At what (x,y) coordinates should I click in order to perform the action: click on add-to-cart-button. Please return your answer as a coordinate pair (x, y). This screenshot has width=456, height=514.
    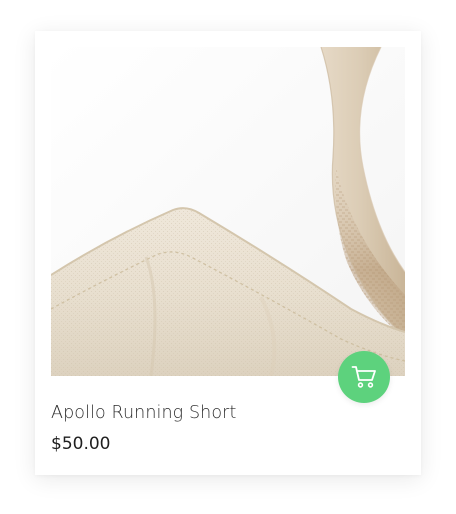
    Looking at the image, I should click on (364, 377).